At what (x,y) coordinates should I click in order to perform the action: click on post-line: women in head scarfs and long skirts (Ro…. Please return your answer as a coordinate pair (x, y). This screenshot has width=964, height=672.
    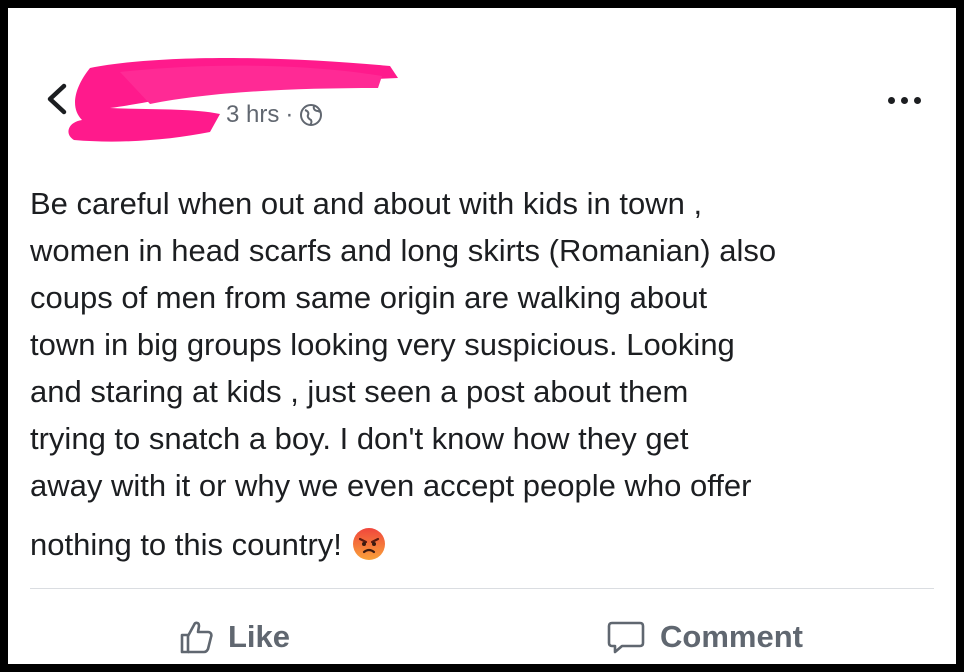
    Looking at the image, I should click on (403, 250).